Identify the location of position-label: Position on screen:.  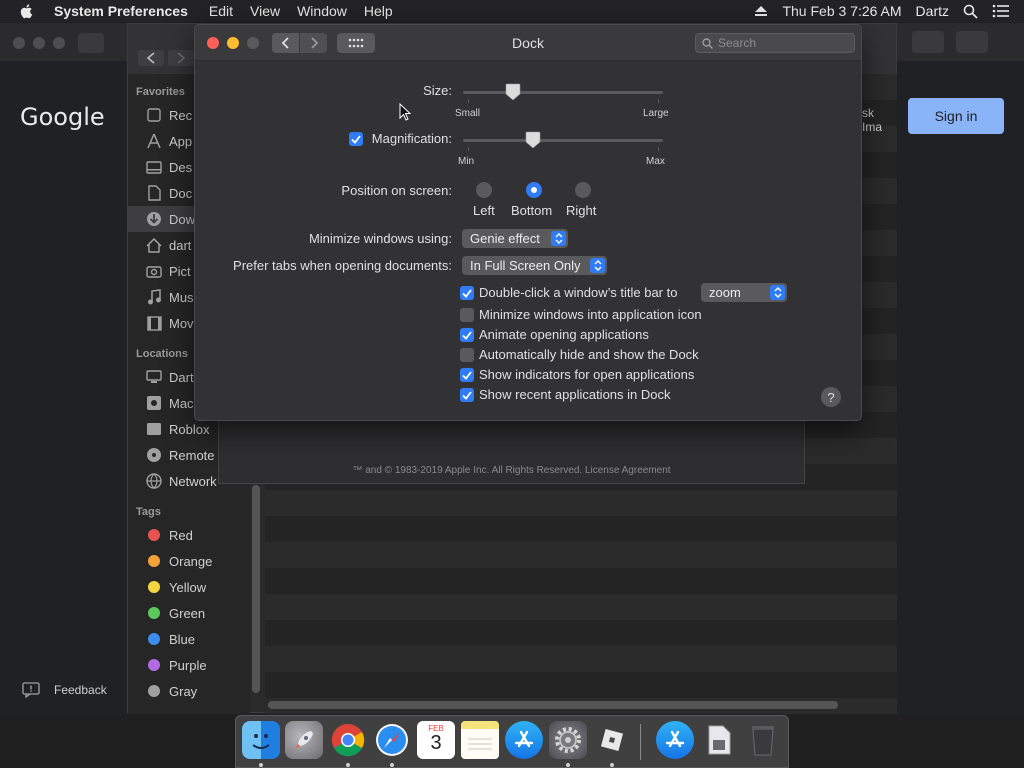
(396, 190).